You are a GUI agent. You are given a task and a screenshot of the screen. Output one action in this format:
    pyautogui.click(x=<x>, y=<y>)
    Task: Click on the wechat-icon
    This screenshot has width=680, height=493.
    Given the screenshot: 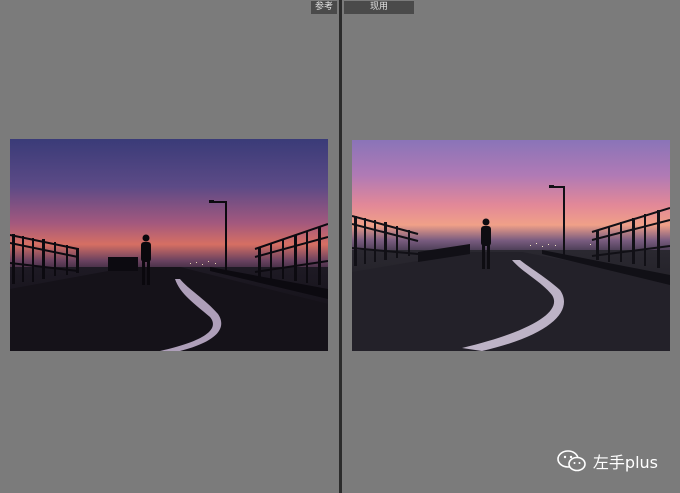 What is the action you would take?
    pyautogui.click(x=571, y=461)
    